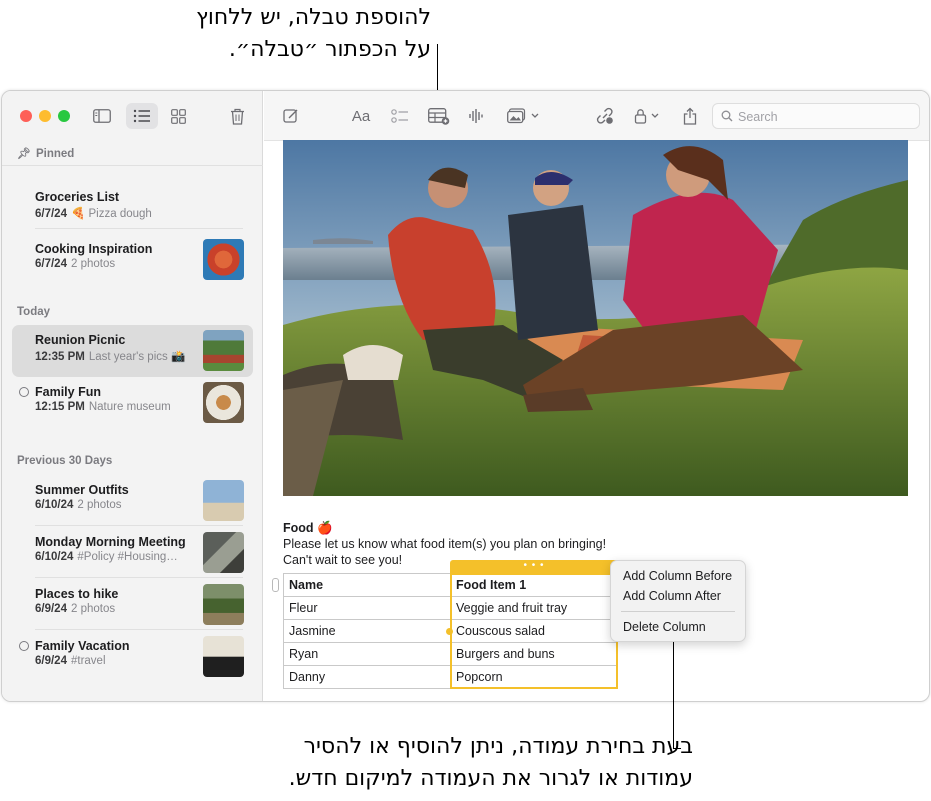 This screenshot has height=801, width=931. I want to click on table-cell: Popcorn, so click(534, 677).